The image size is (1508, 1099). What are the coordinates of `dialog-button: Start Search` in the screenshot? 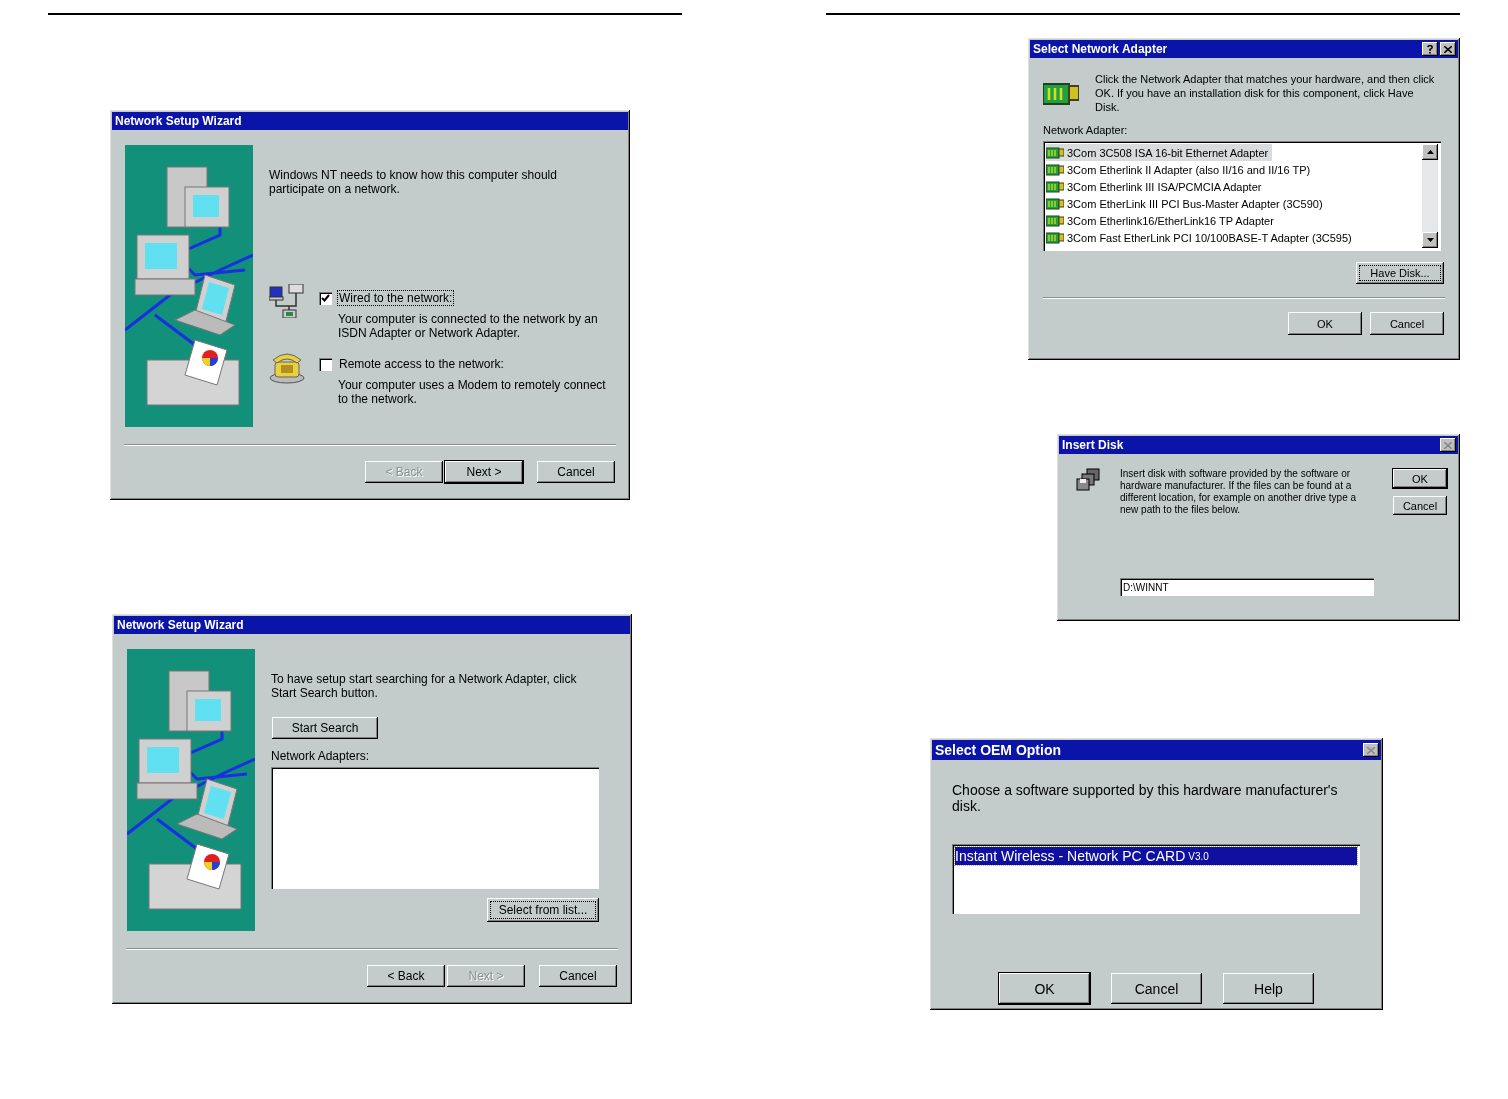 It's located at (325, 728).